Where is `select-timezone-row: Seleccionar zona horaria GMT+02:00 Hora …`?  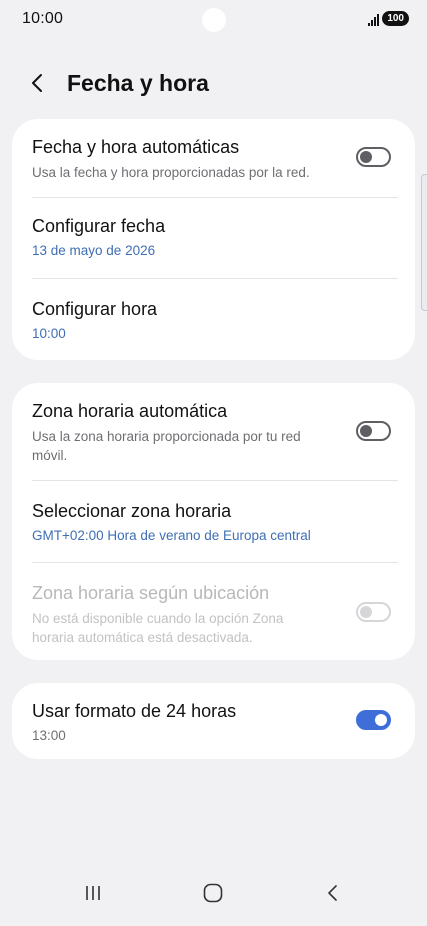 select-timezone-row: Seleccionar zona horaria GMT+02:00 Hora … is located at coordinates (213, 521).